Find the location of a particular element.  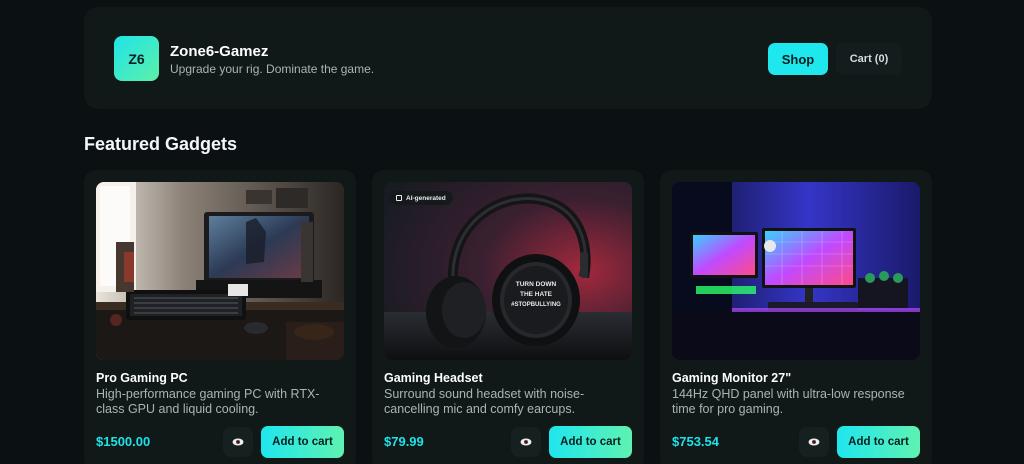

gaming-headset-illustration: TURN DOWN THE HATE #STOPBULLYING is located at coordinates (508, 271).